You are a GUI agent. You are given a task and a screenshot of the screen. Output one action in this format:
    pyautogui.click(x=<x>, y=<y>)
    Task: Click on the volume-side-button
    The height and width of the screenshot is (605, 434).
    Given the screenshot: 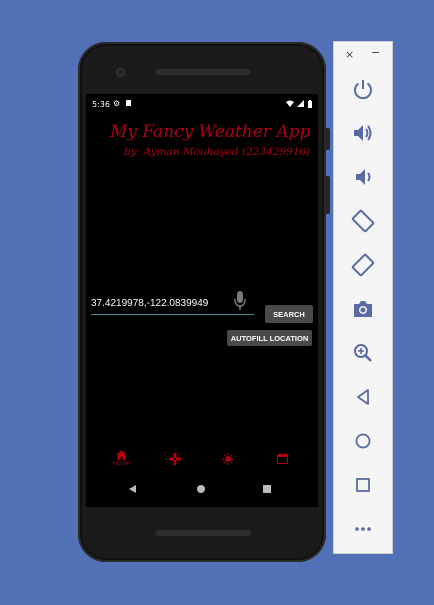 What is the action you would take?
    pyautogui.click(x=328, y=195)
    